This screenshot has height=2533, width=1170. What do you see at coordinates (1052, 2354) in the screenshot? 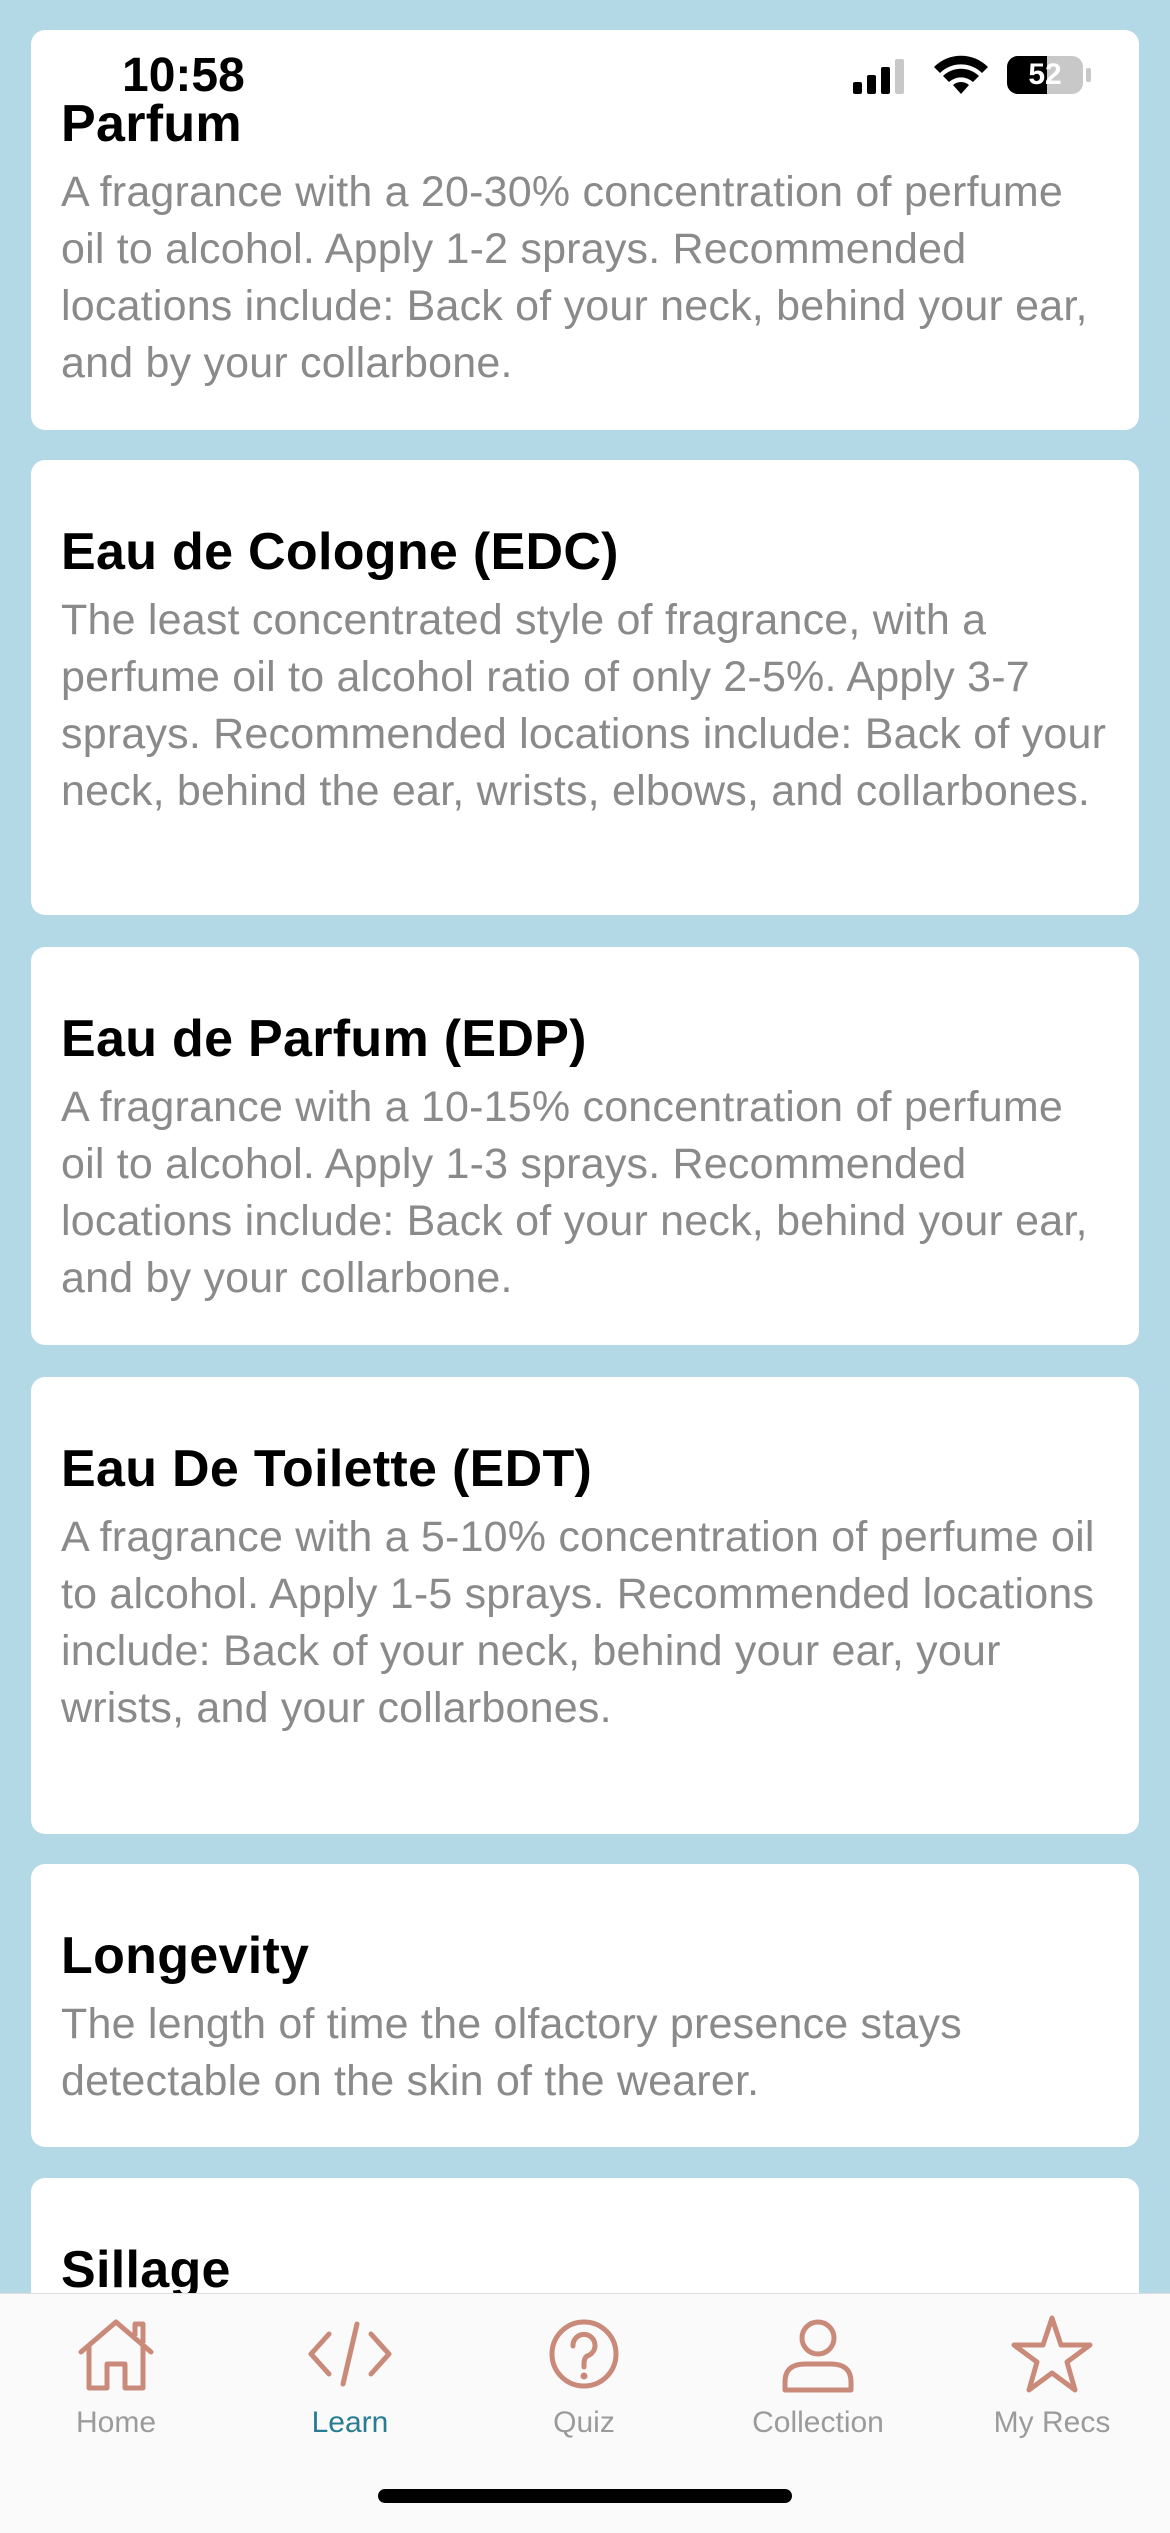
I see `star-icon` at bounding box center [1052, 2354].